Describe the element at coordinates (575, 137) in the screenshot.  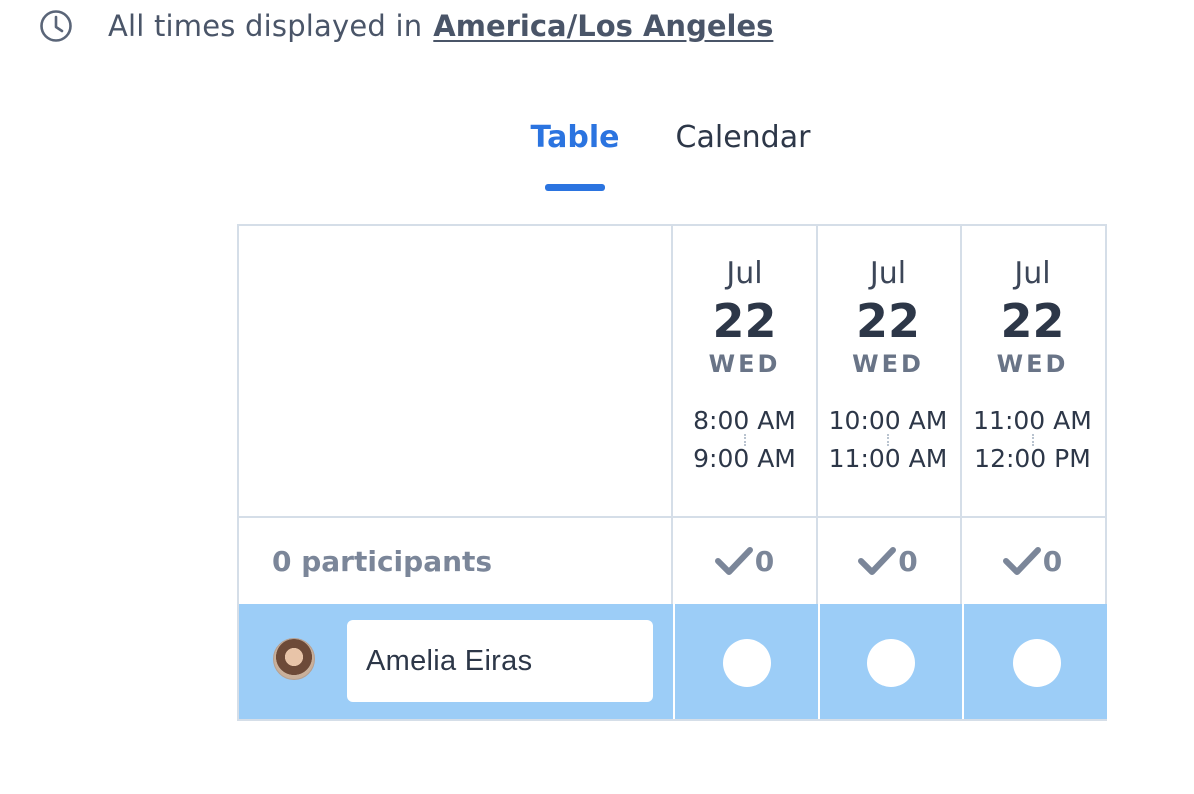
I see `tab-table: Table` at that location.